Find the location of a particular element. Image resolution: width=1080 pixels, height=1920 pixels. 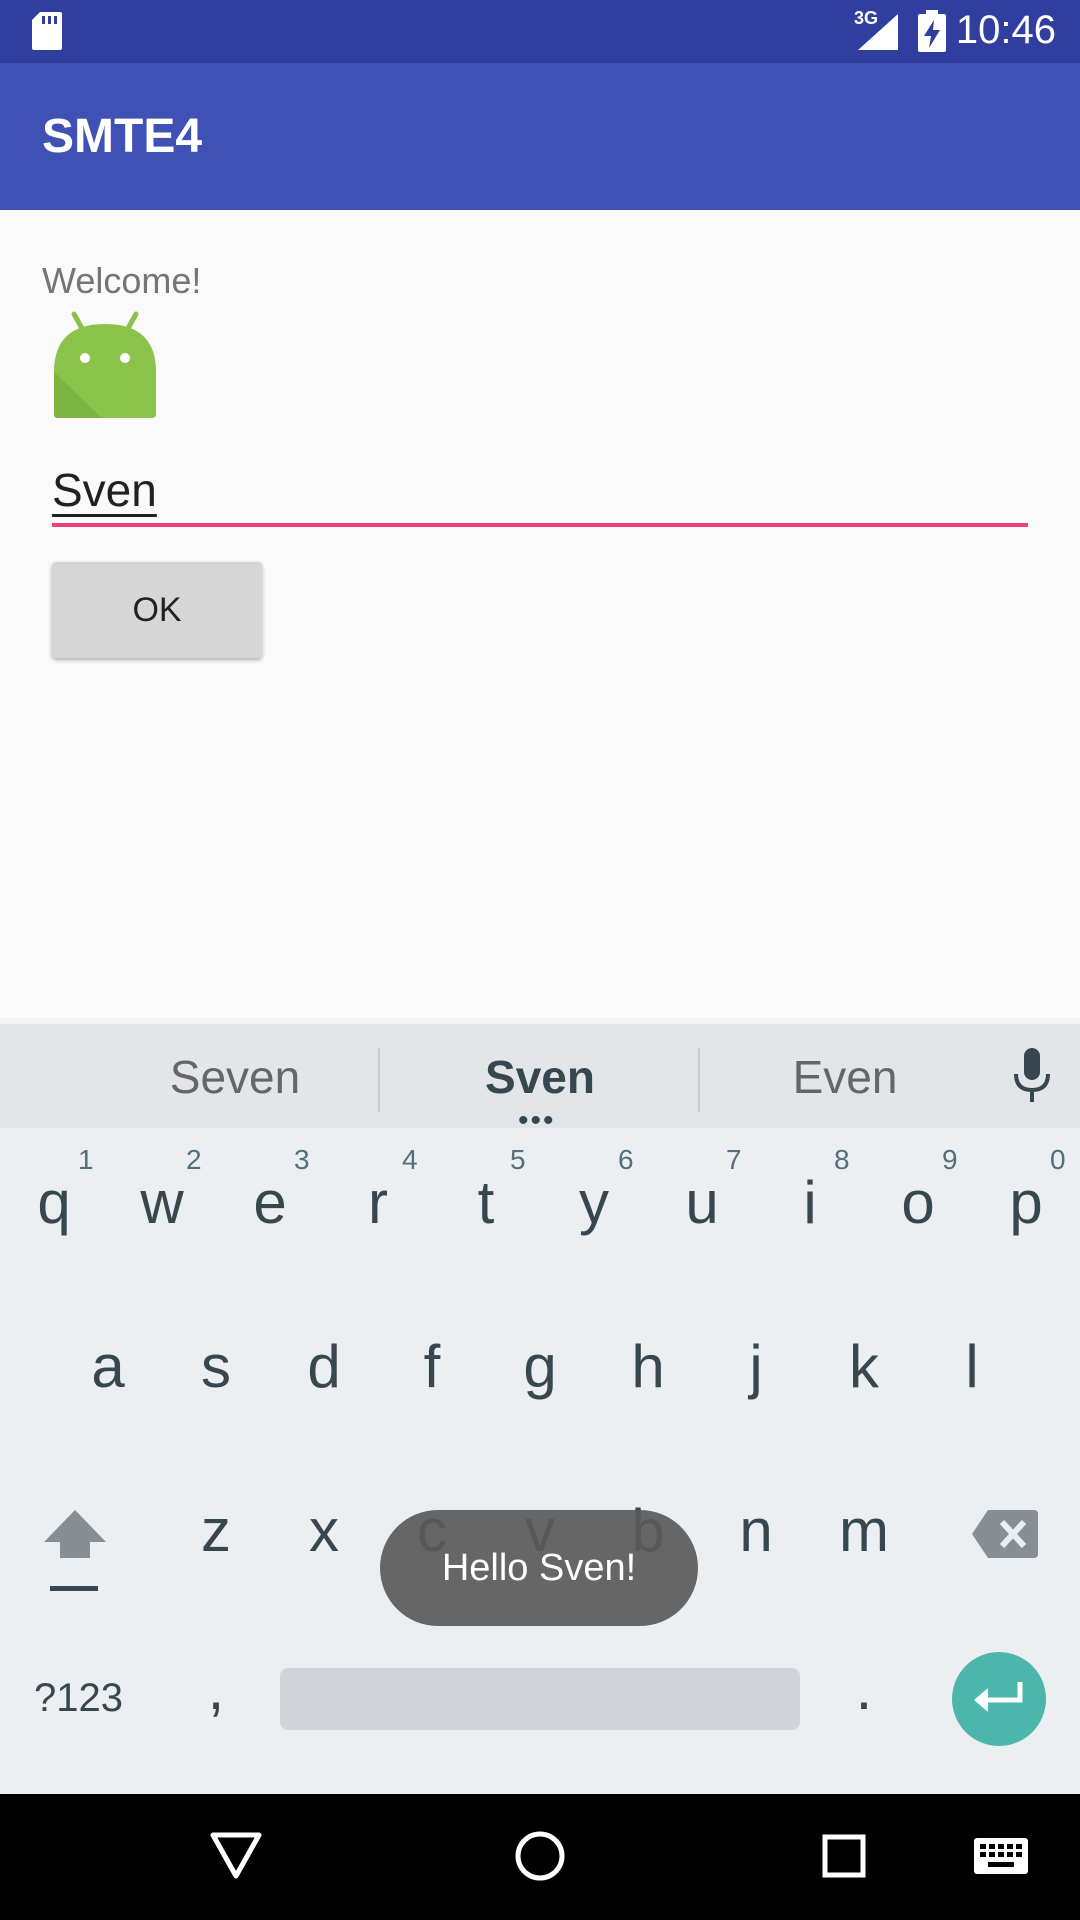

symbols-key: ?123 is located at coordinates (78, 1698).